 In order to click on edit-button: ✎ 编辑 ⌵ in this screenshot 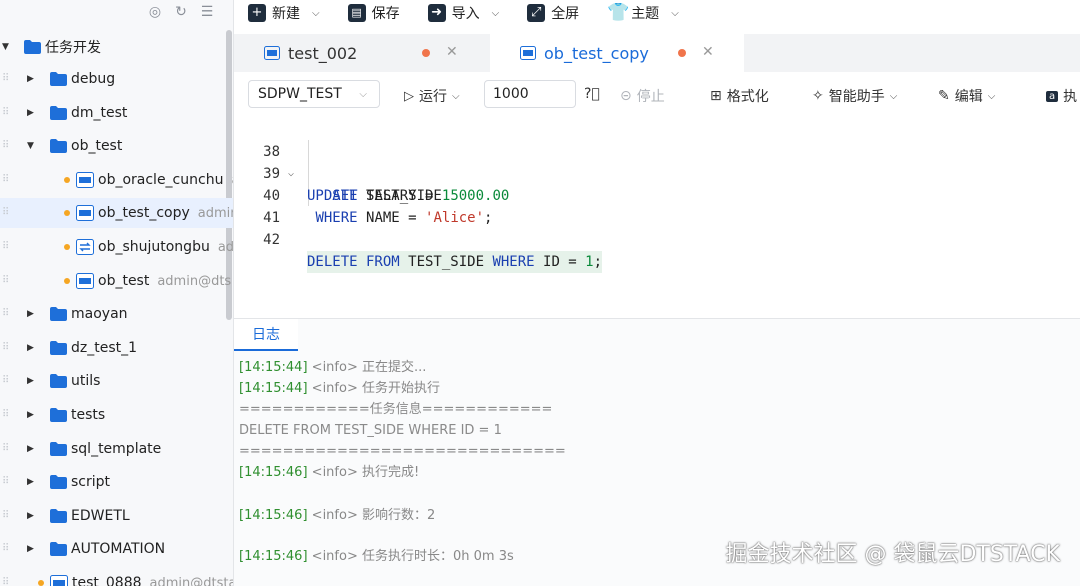, I will do `click(966, 96)`.